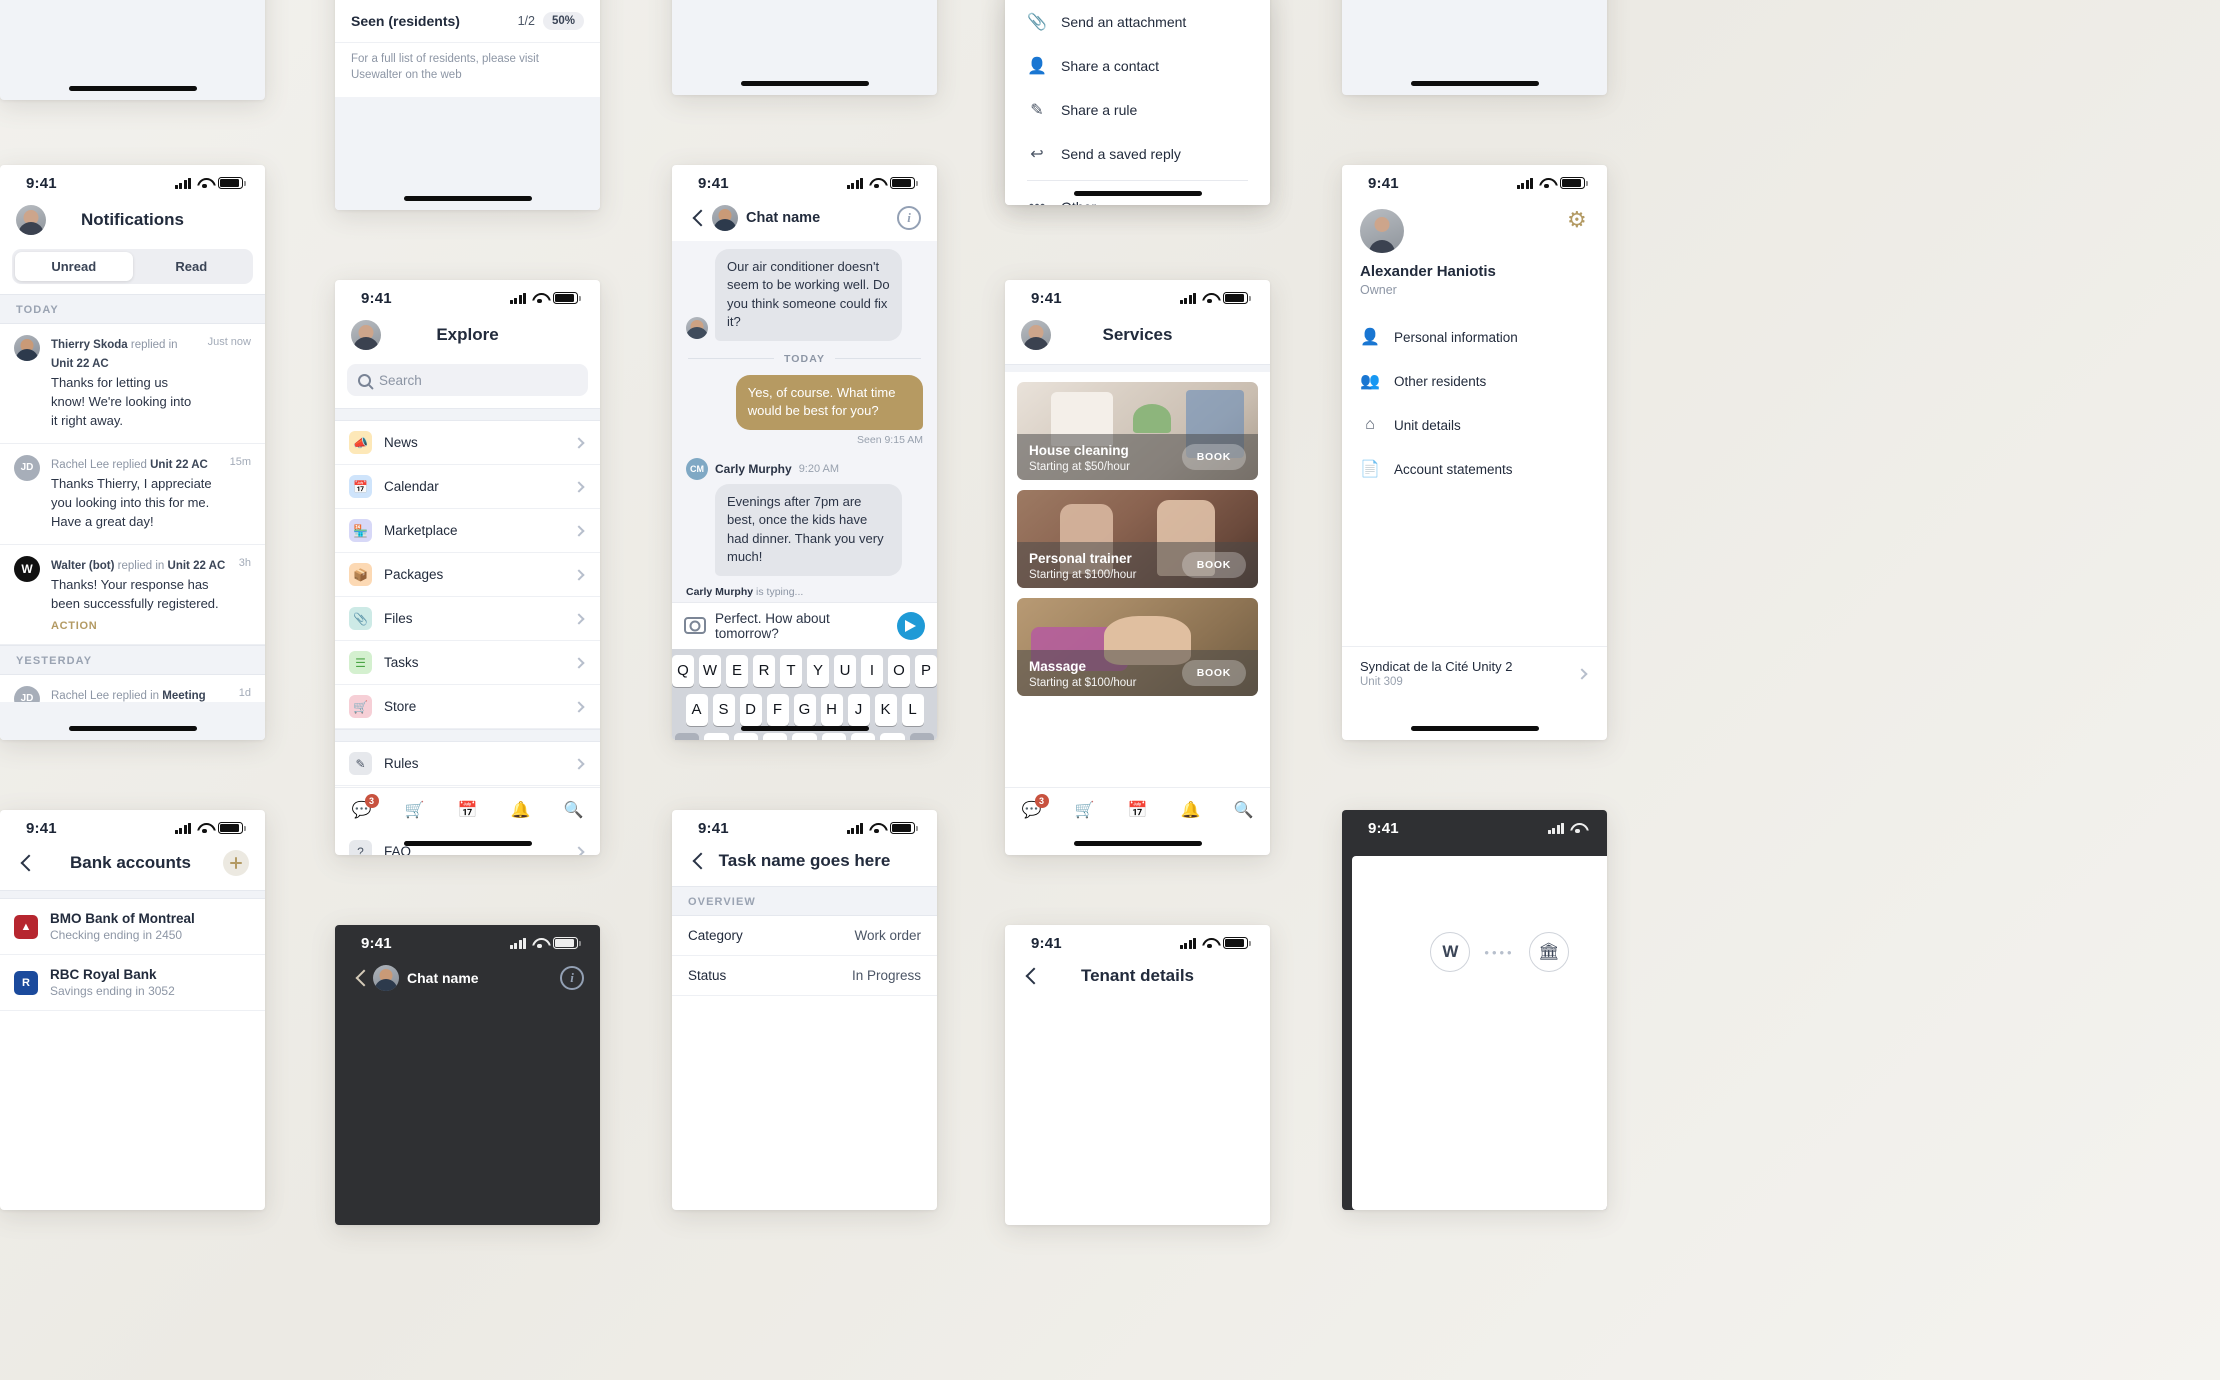 The width and height of the screenshot is (2220, 1380). What do you see at coordinates (192, 266) in the screenshot?
I see `tab-read: Read` at bounding box center [192, 266].